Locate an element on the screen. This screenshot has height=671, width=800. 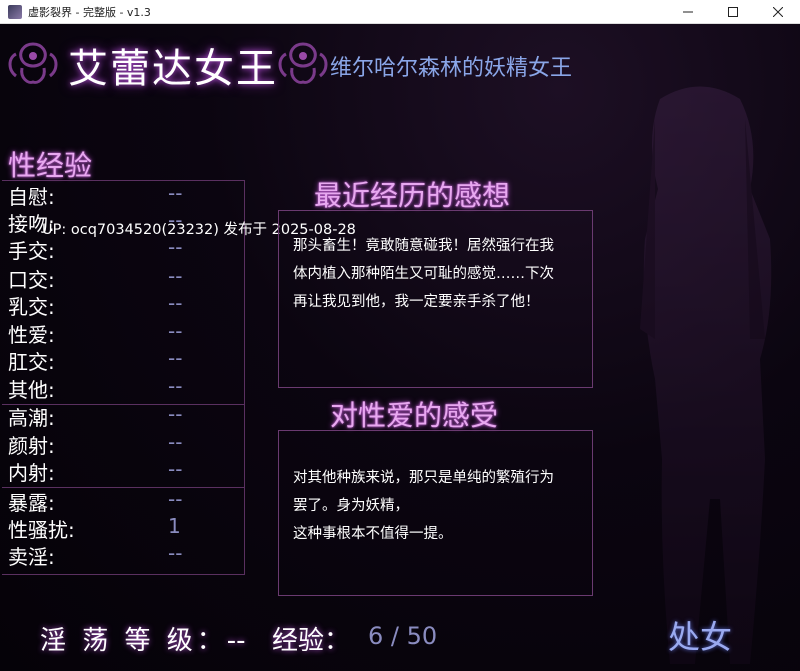
stat-row: 其他: -- is located at coordinates (123, 388).